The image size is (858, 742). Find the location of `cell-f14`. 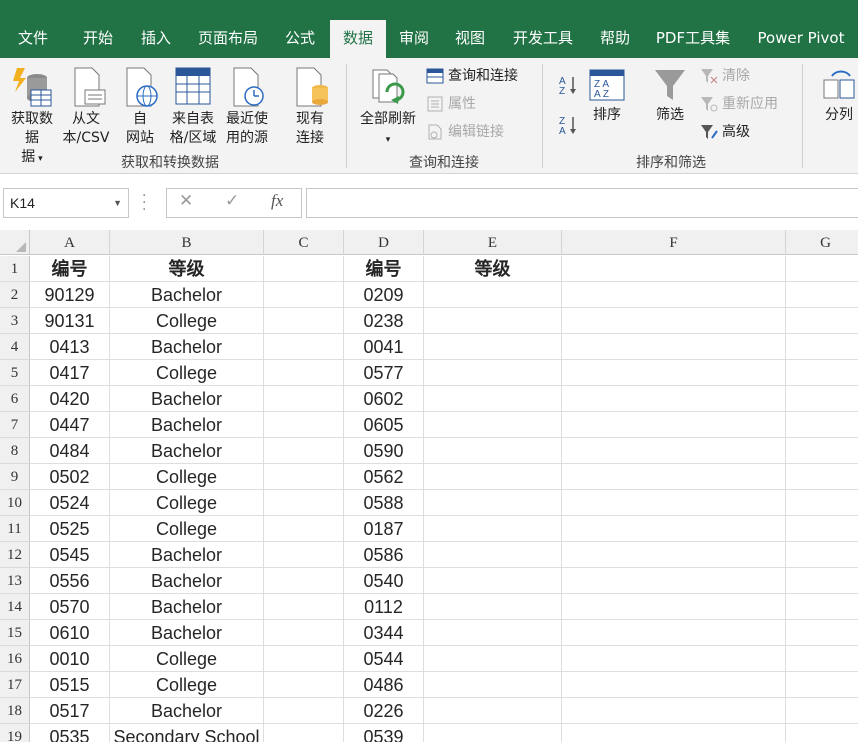

cell-f14 is located at coordinates (674, 607).